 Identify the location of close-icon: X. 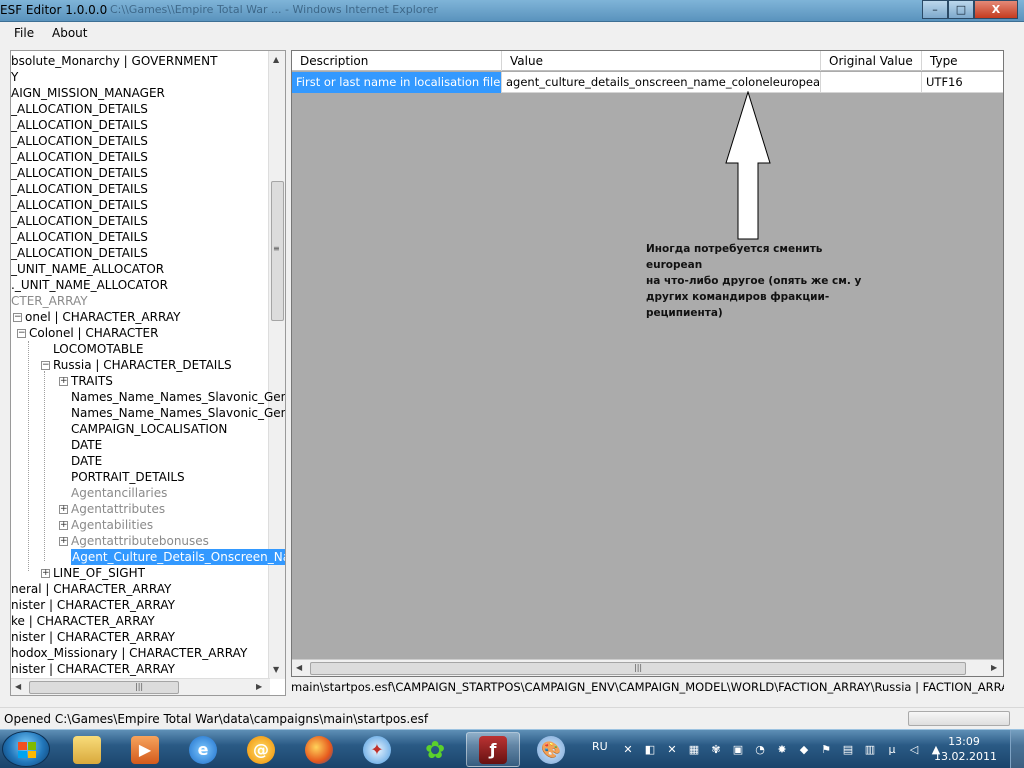
(996, 9).